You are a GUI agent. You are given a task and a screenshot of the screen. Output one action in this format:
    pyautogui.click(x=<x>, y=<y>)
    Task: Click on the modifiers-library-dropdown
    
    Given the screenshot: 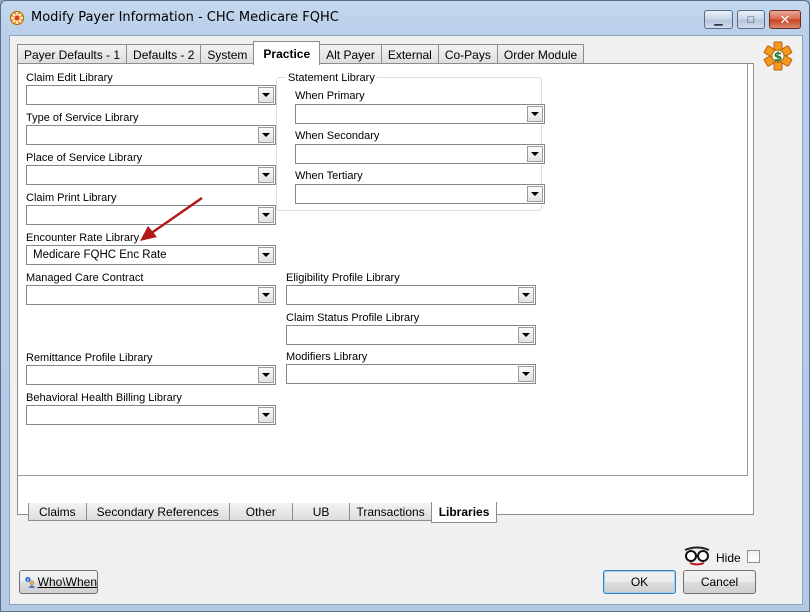 What is the action you would take?
    pyautogui.click(x=411, y=374)
    